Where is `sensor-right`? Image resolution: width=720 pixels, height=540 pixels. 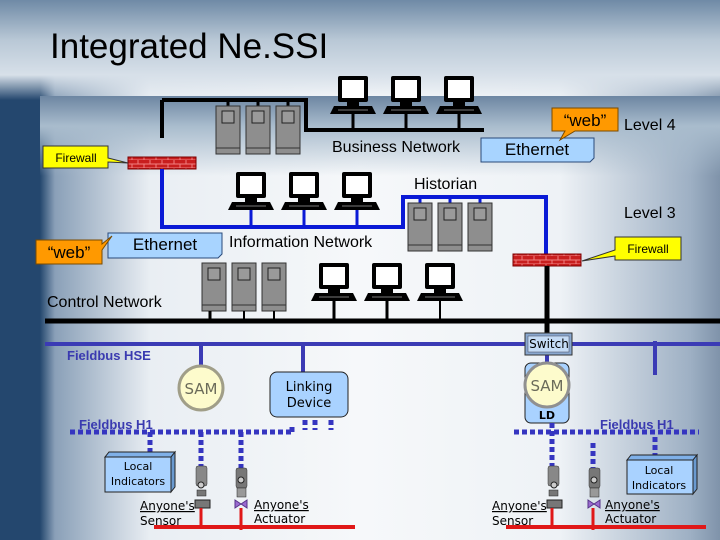 sensor-right is located at coordinates (554, 487).